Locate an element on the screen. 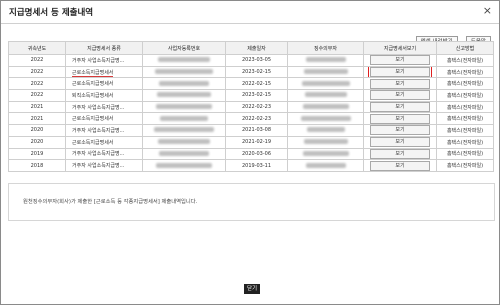 This screenshot has width=500, height=305. header-view: 지급명세서보기 is located at coordinates (400, 48).